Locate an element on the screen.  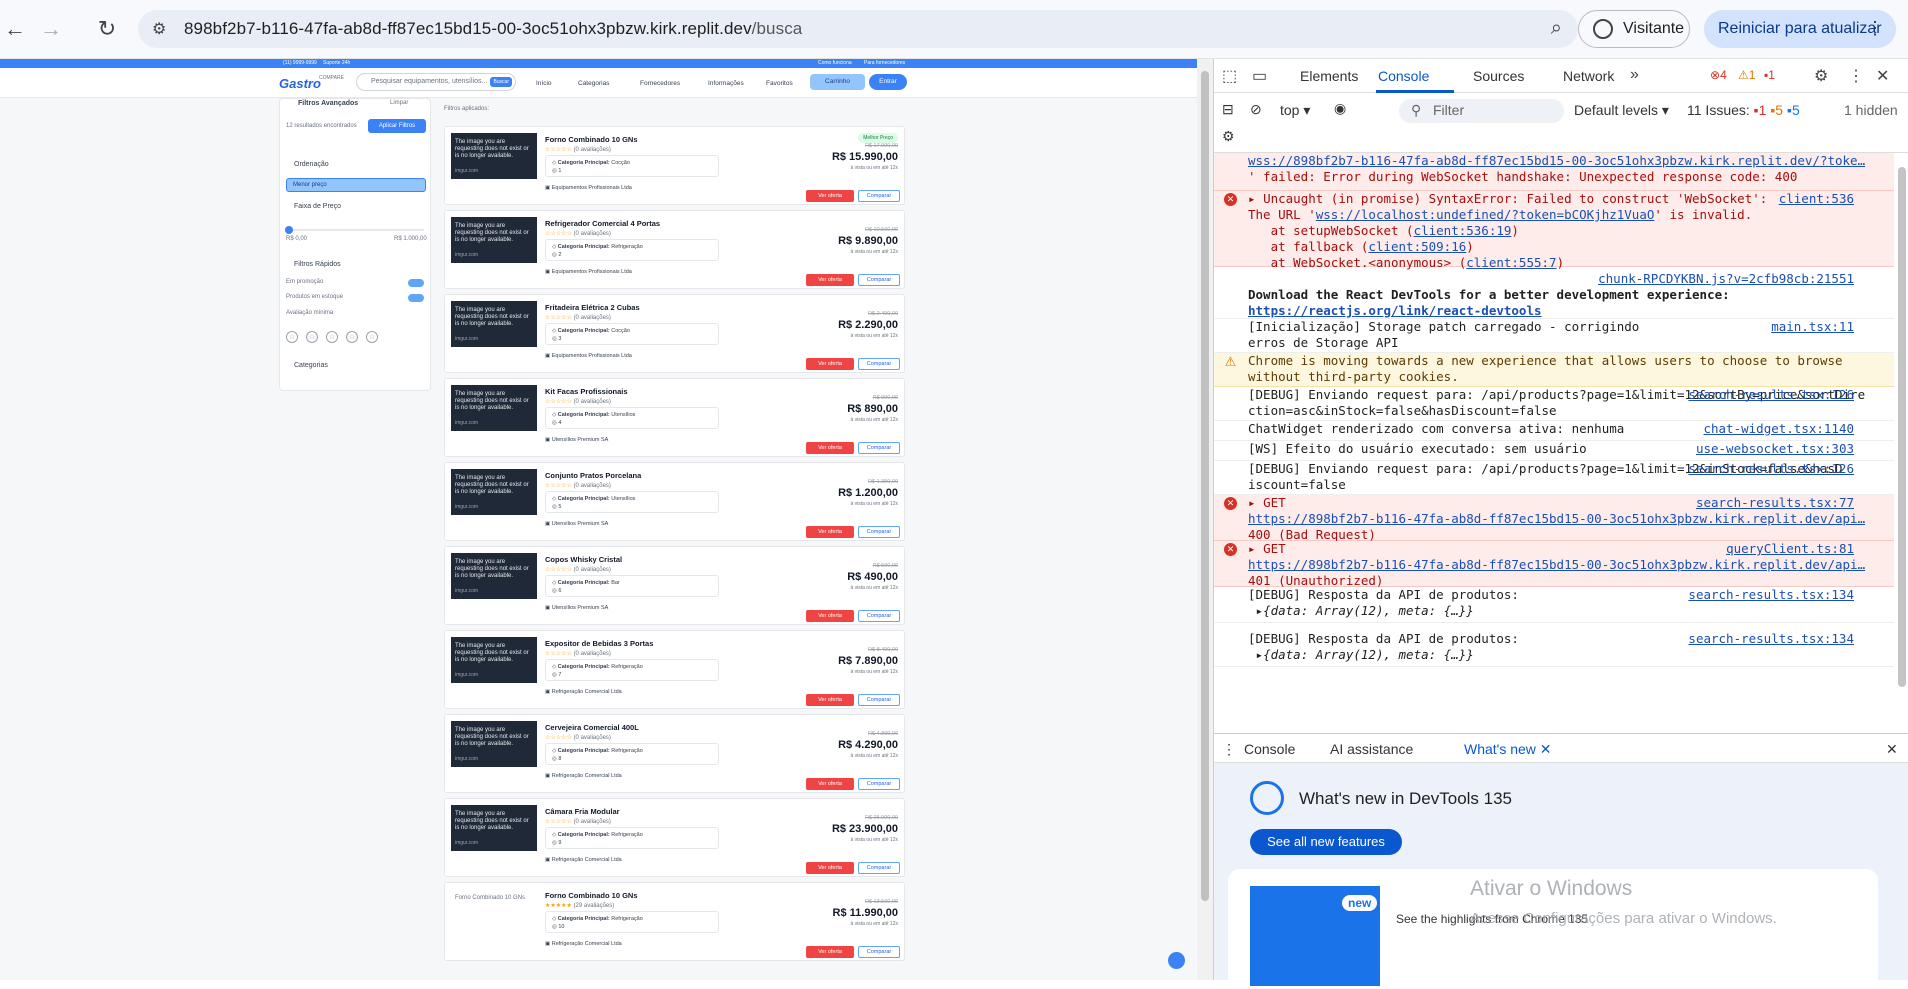
stack-link: client:509:16 is located at coordinates (1417, 246).